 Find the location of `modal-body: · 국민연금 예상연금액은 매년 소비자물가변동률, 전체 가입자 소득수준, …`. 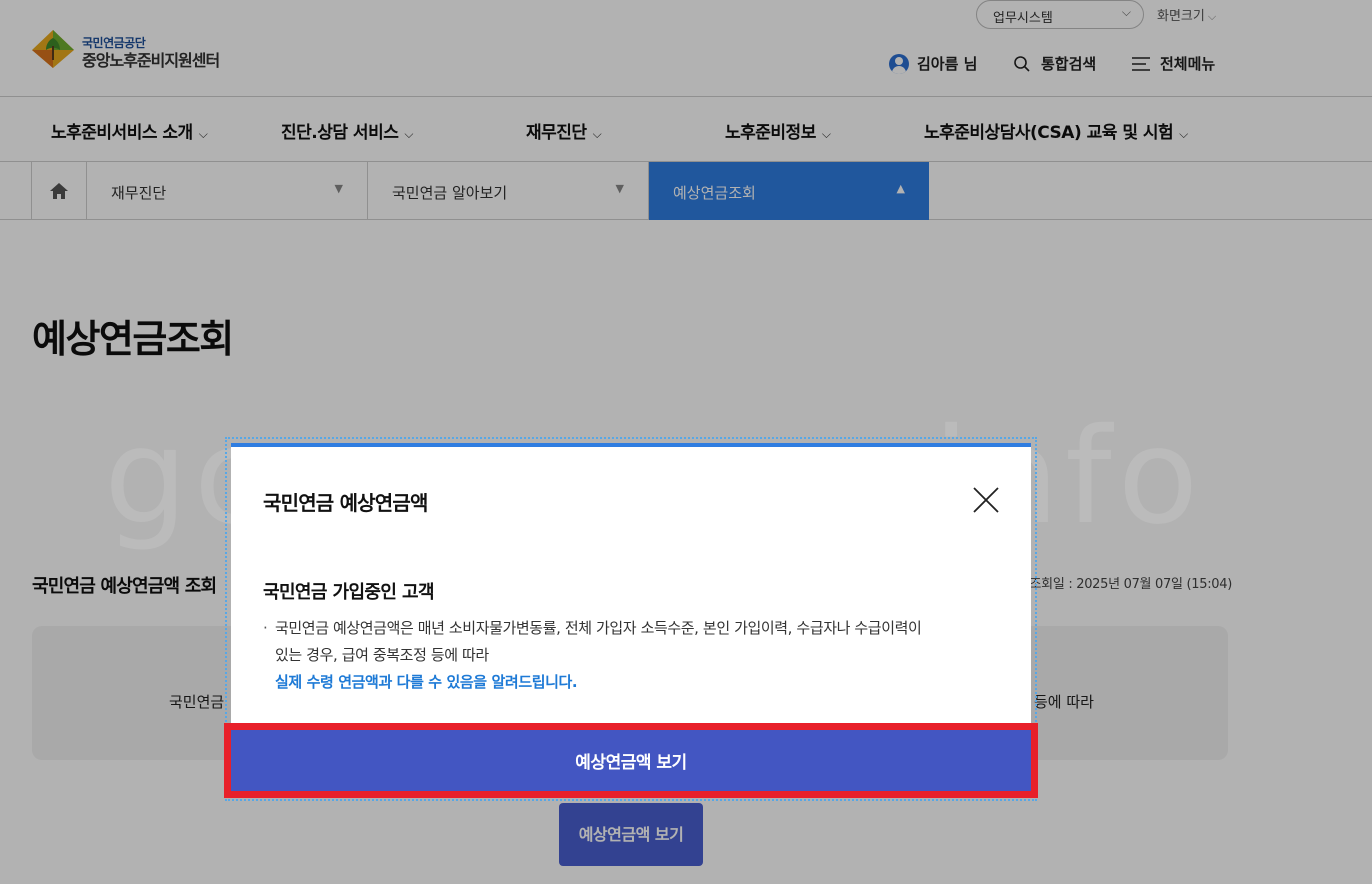

modal-body: · 국민연금 예상연금액은 매년 소비자물가변동률, 전체 가입자 소득수준, … is located at coordinates (623, 655).